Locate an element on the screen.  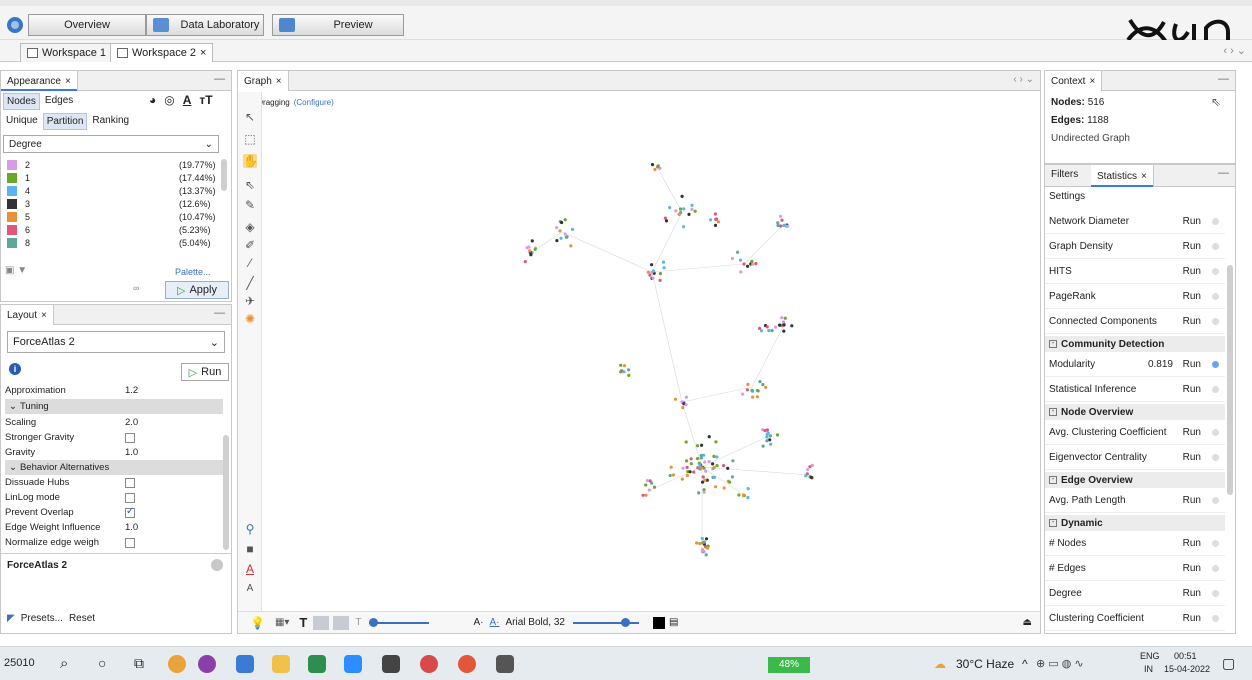
legend-item: 2 (19.77%) is located at coordinates (112, 165).